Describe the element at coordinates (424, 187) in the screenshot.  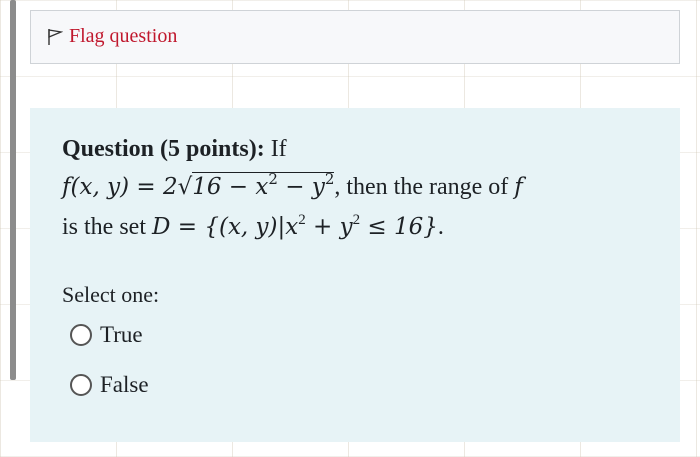
I see `after-formula: , then the range of` at that location.